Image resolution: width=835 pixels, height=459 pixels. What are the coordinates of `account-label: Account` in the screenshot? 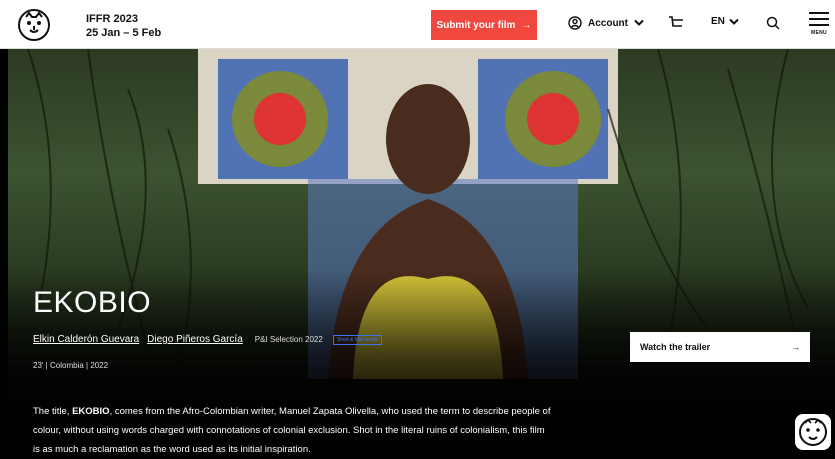 It's located at (608, 23).